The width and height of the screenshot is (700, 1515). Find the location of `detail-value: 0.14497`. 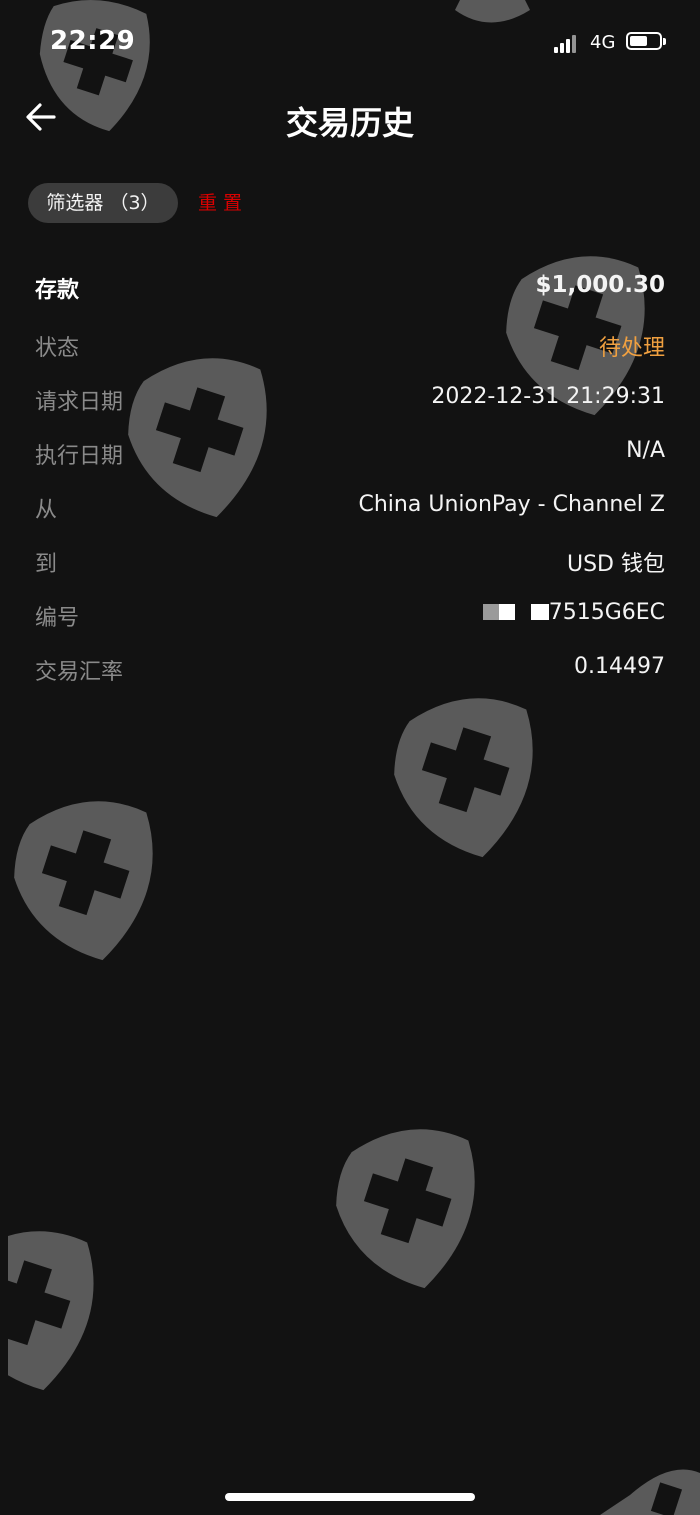

detail-value: 0.14497 is located at coordinates (619, 666).